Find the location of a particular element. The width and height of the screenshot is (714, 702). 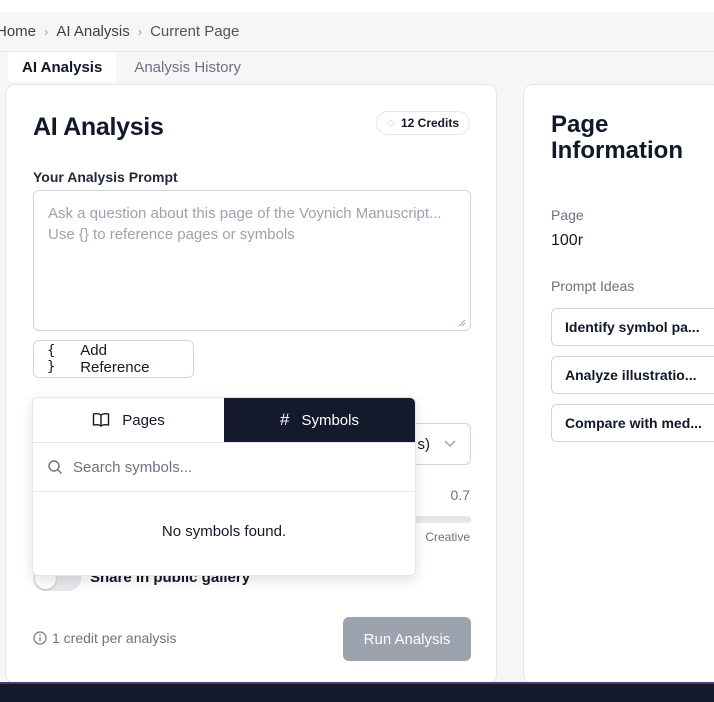

tab-ai-analysis: AI Analysis is located at coordinates (62, 67).